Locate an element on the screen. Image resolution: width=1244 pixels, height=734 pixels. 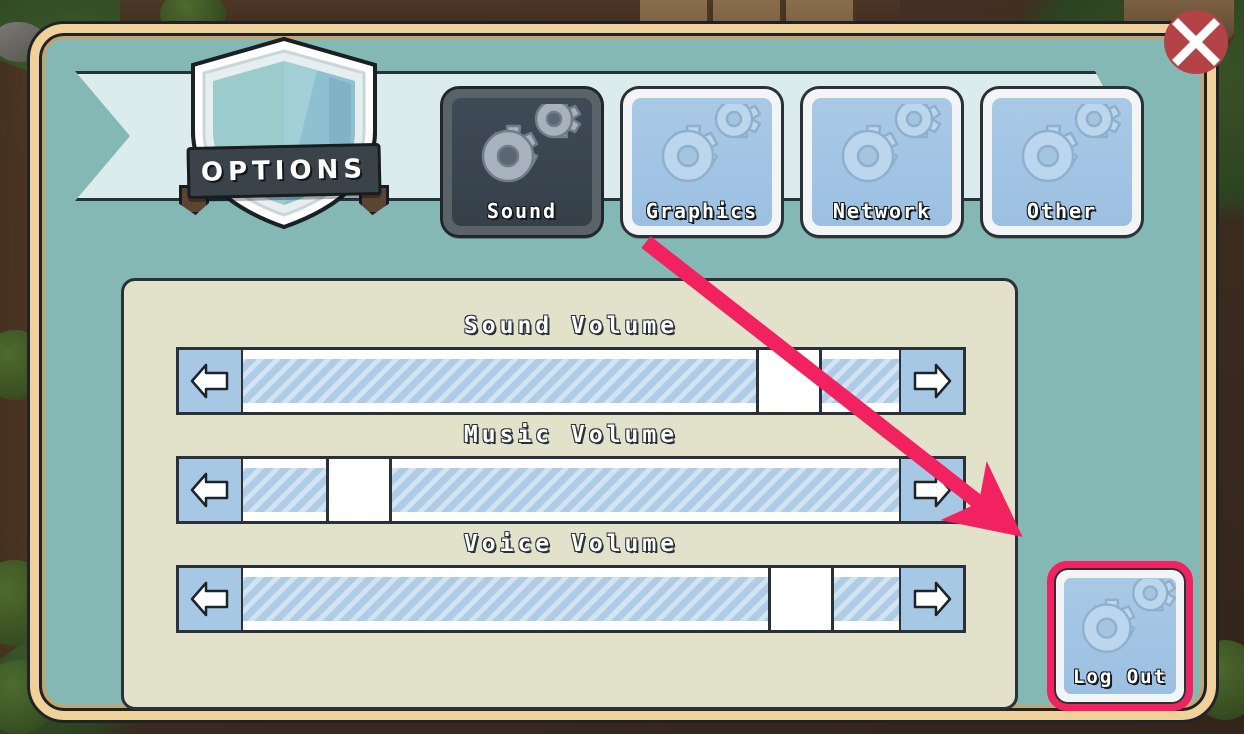
page-title-label: OPTIONS is located at coordinates (284, 171).